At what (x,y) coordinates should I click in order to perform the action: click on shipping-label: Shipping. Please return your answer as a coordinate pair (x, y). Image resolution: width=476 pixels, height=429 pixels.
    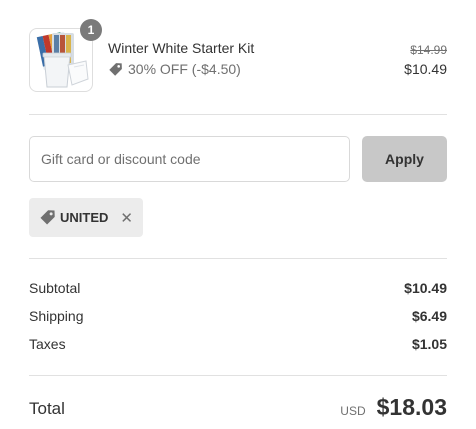
    Looking at the image, I should click on (56, 316).